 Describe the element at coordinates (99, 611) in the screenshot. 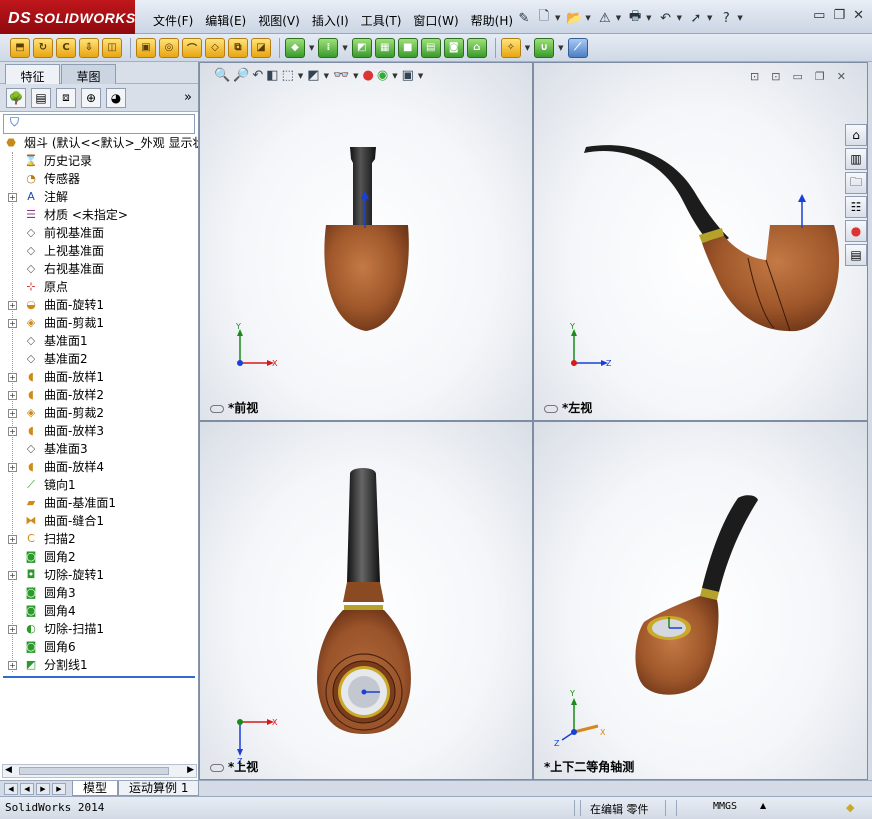

I see `tree-item: ◙ 圆角4` at that location.